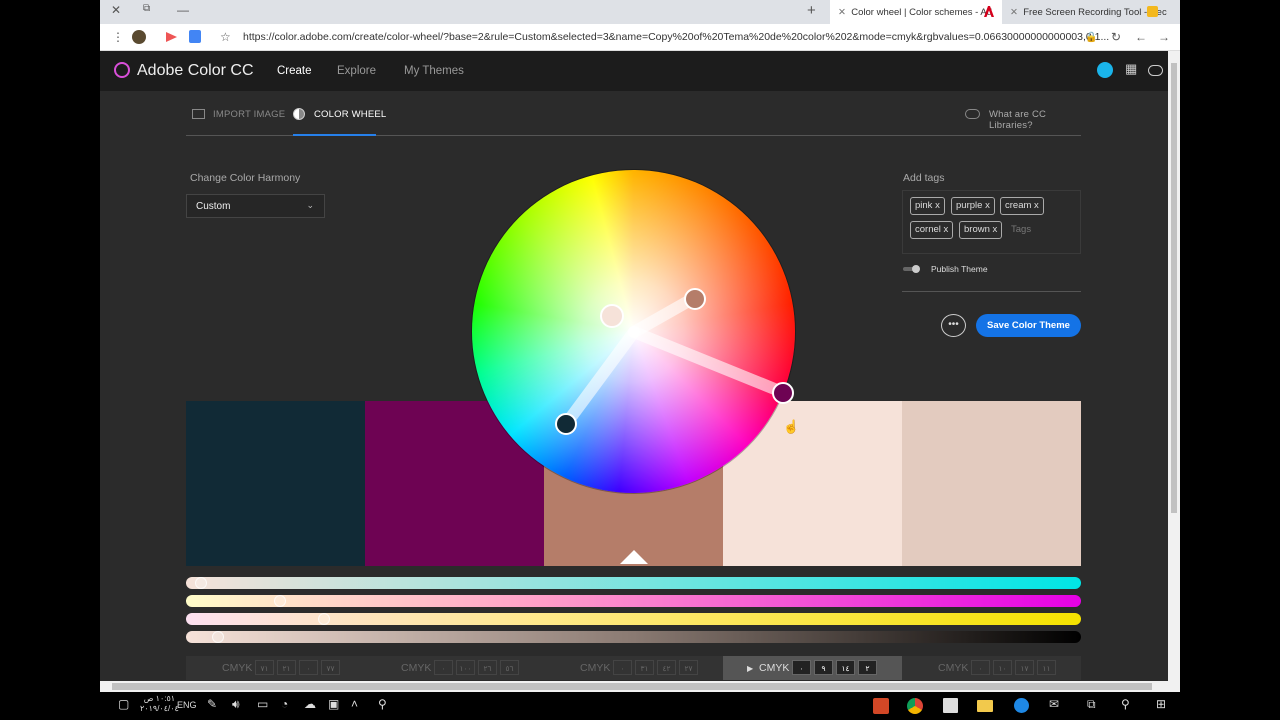 This screenshot has width=1280, height=720. What do you see at coordinates (294, 71) in the screenshot?
I see `nav-create: Create` at bounding box center [294, 71].